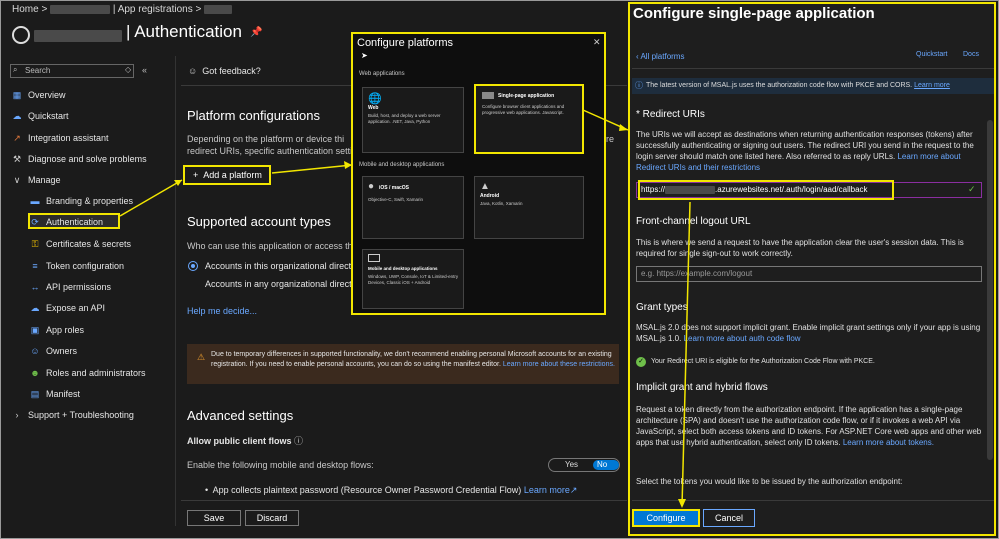 The height and width of the screenshot is (539, 999). I want to click on arrow-auth-to-add, so click(151, 198).